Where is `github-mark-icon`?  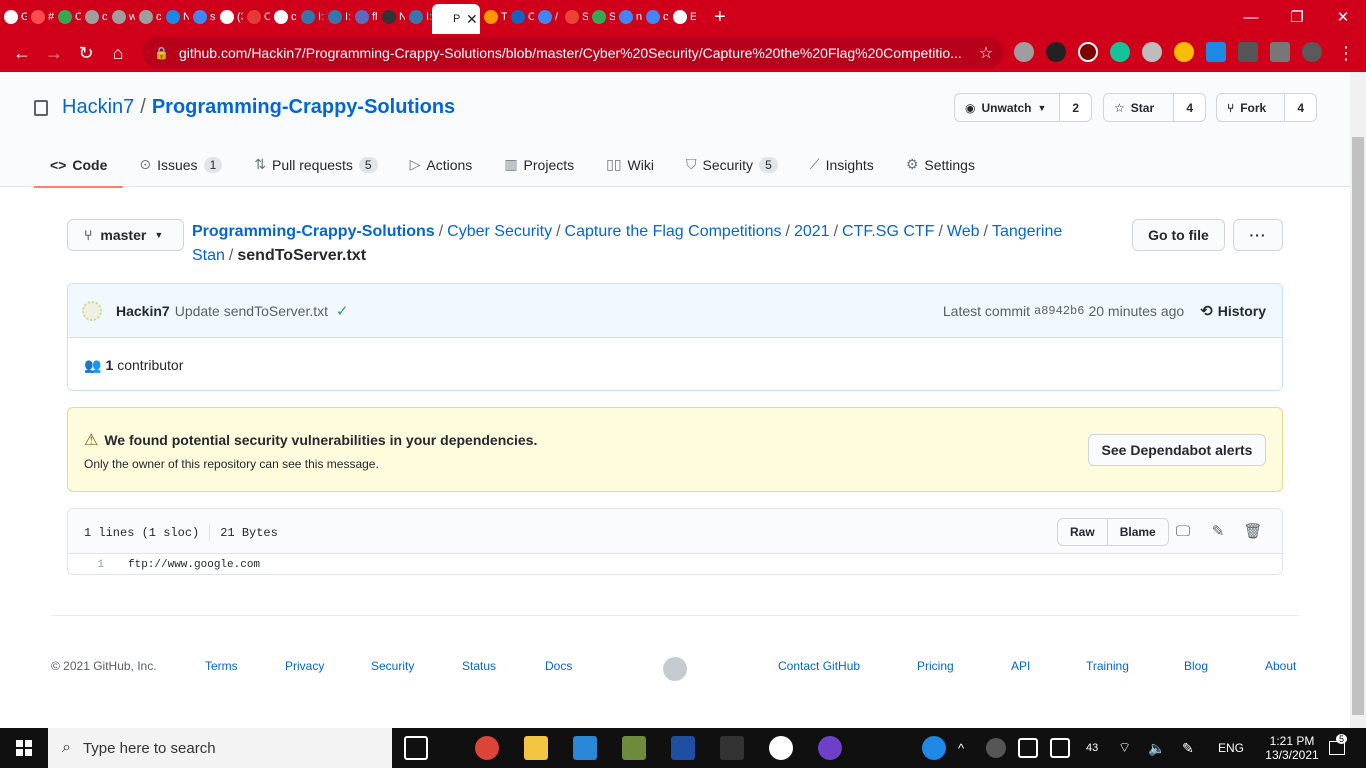
github-mark-icon is located at coordinates (675, 669).